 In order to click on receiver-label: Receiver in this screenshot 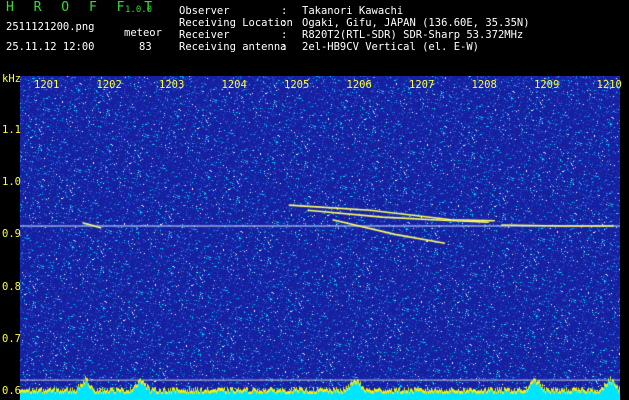, I will do `click(204, 35)`.